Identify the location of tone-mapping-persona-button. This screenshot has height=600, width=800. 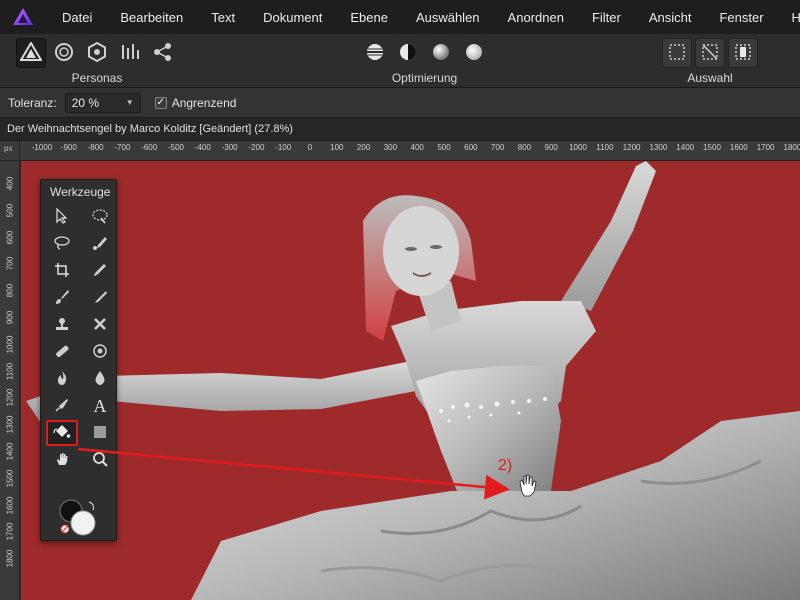
(130, 53).